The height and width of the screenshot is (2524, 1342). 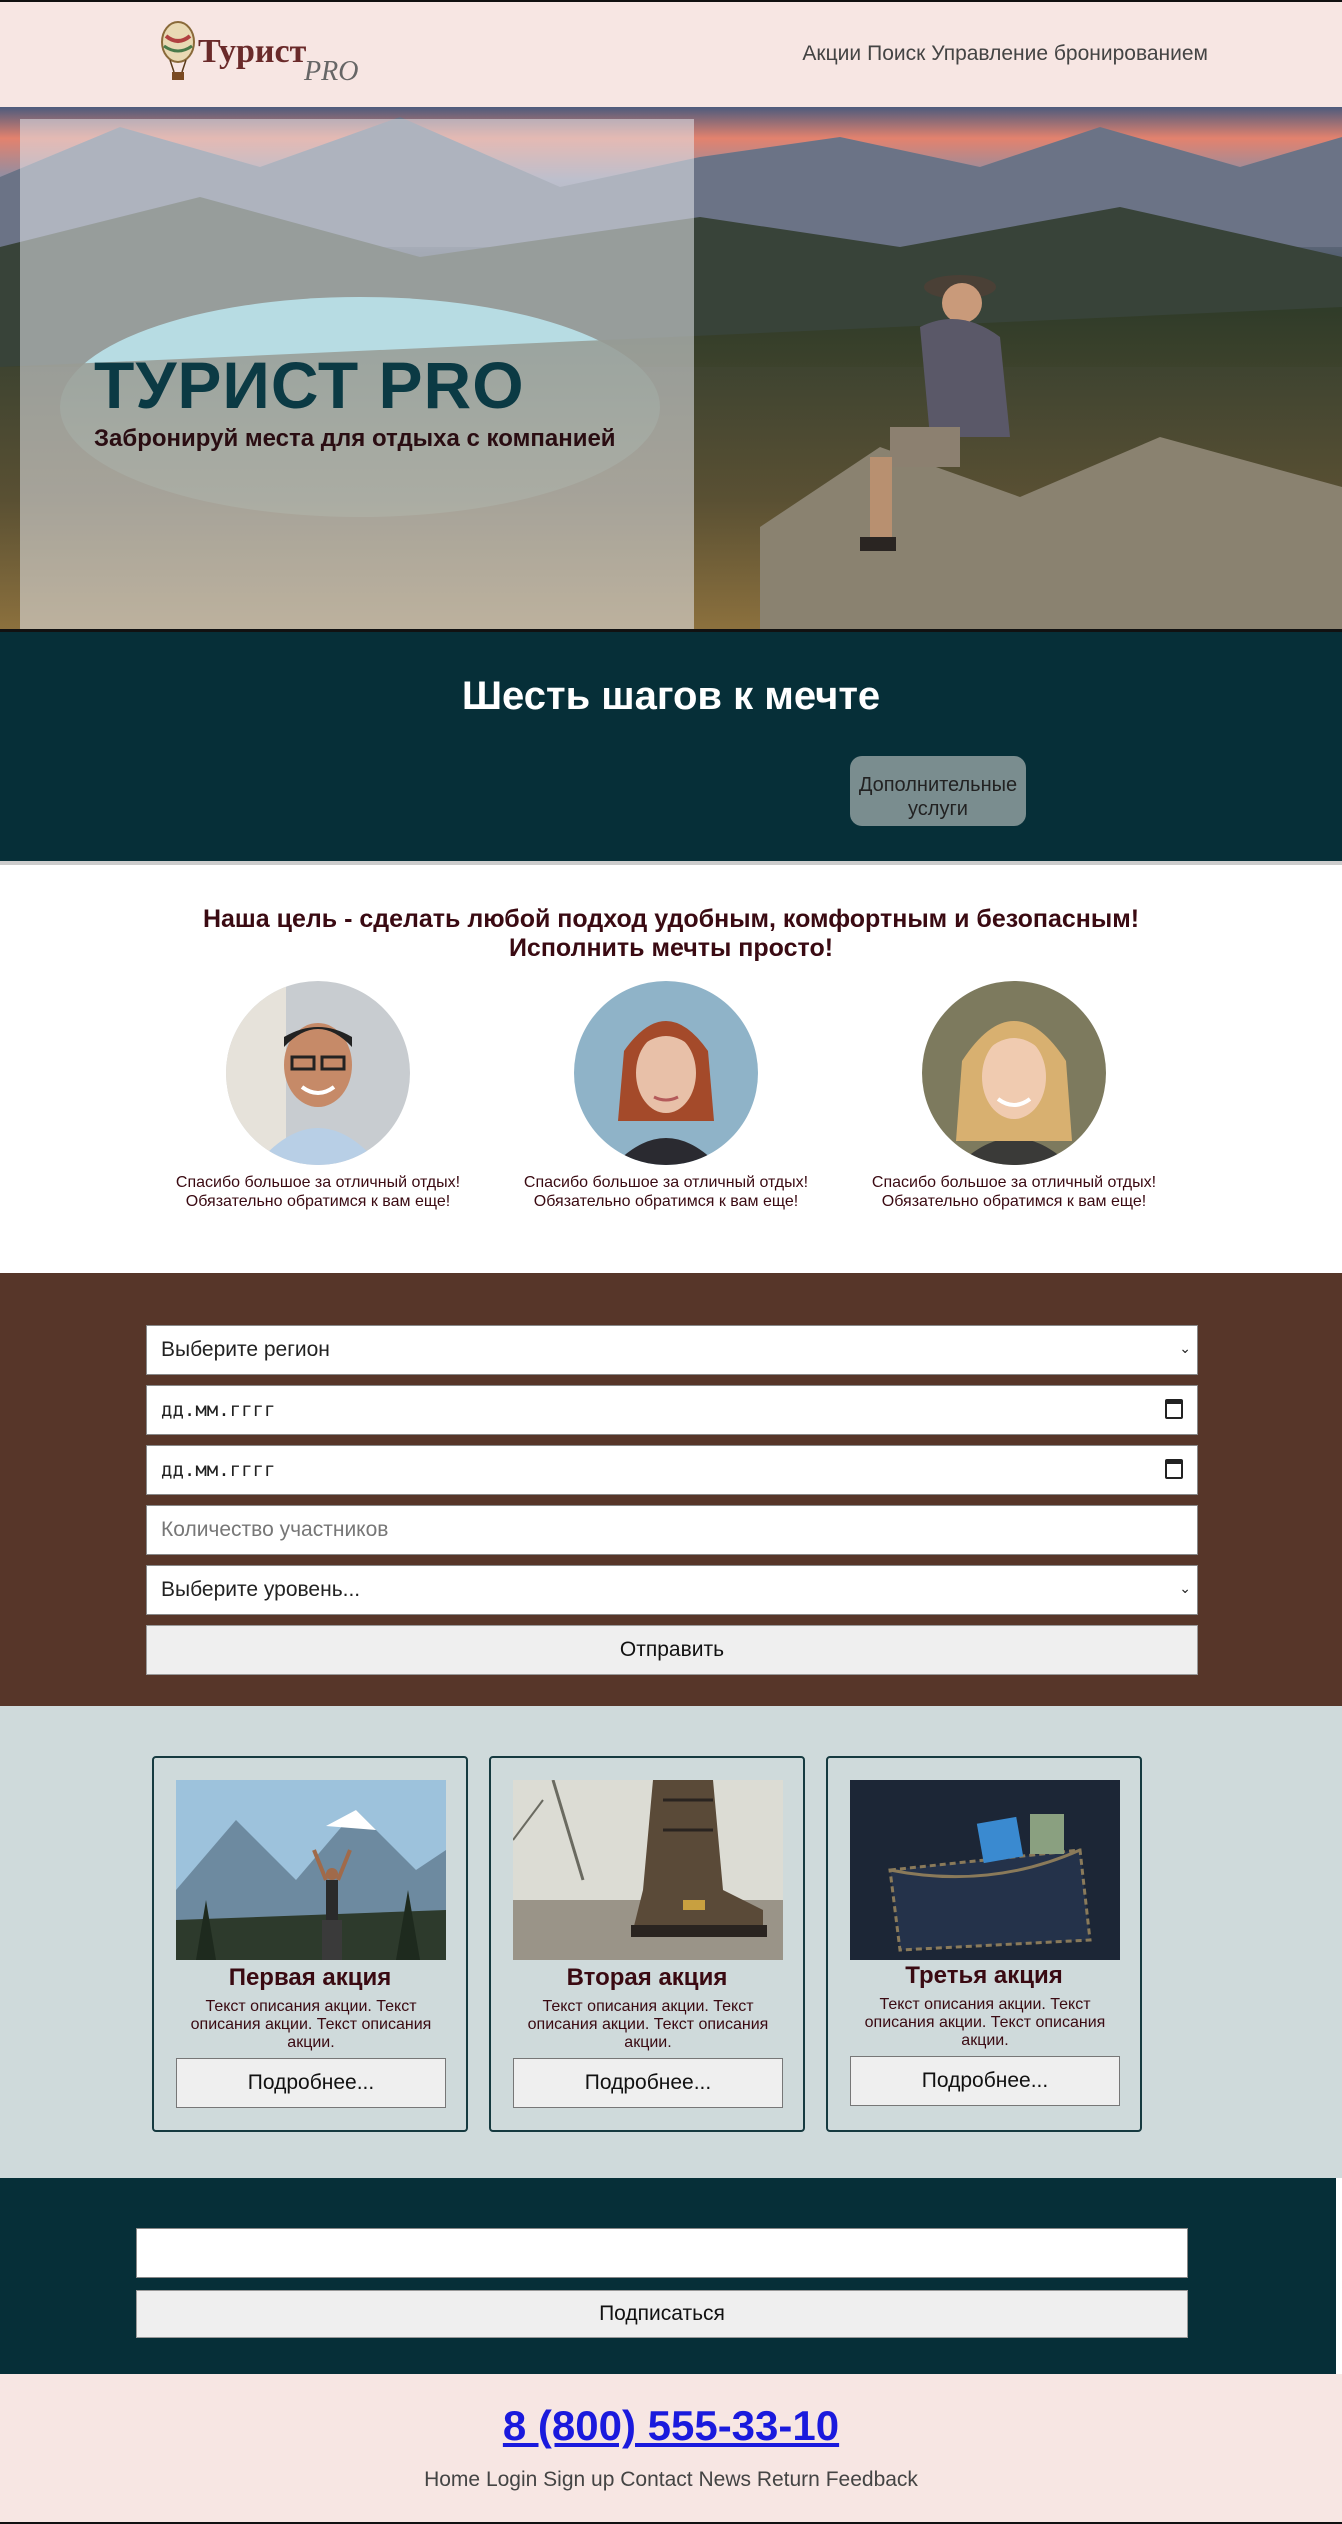 I want to click on participants-placeholder: Количество участников, so click(x=275, y=1529).